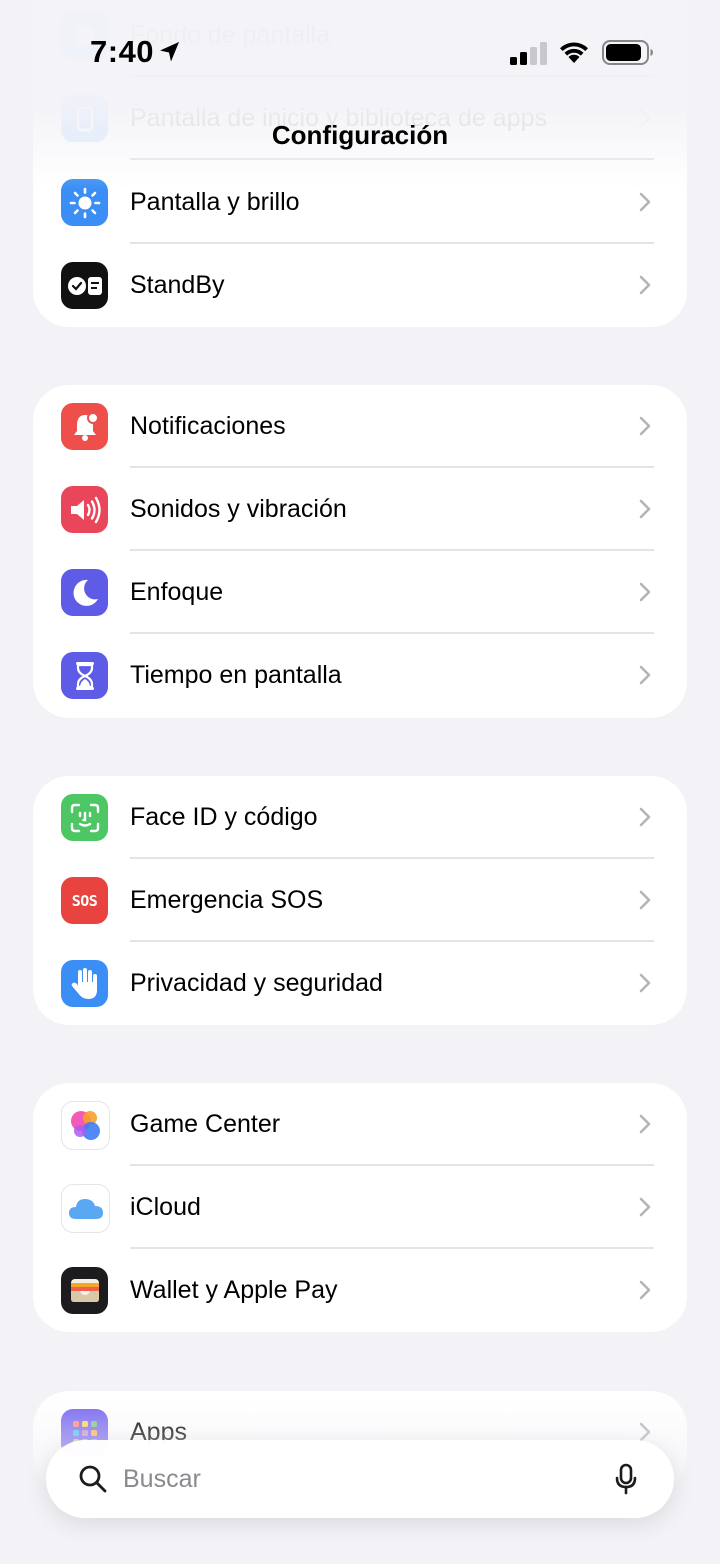  Describe the element at coordinates (626, 1481) in the screenshot. I see `microphone-icon` at that location.